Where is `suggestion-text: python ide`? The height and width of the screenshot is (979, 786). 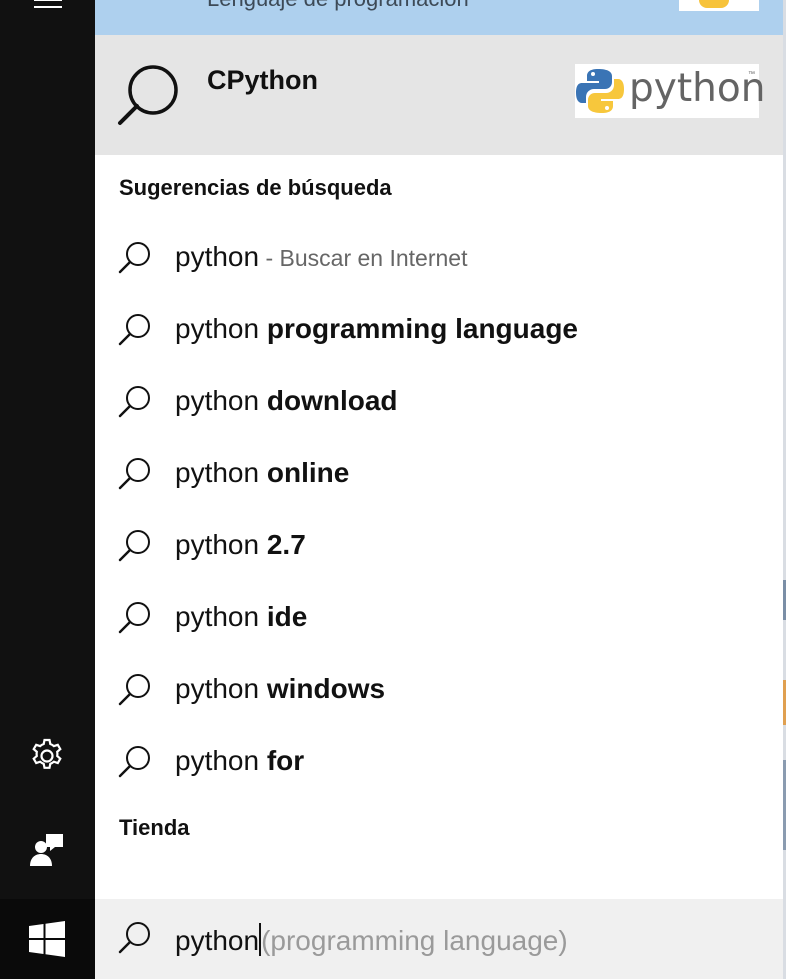 suggestion-text: python ide is located at coordinates (241, 617).